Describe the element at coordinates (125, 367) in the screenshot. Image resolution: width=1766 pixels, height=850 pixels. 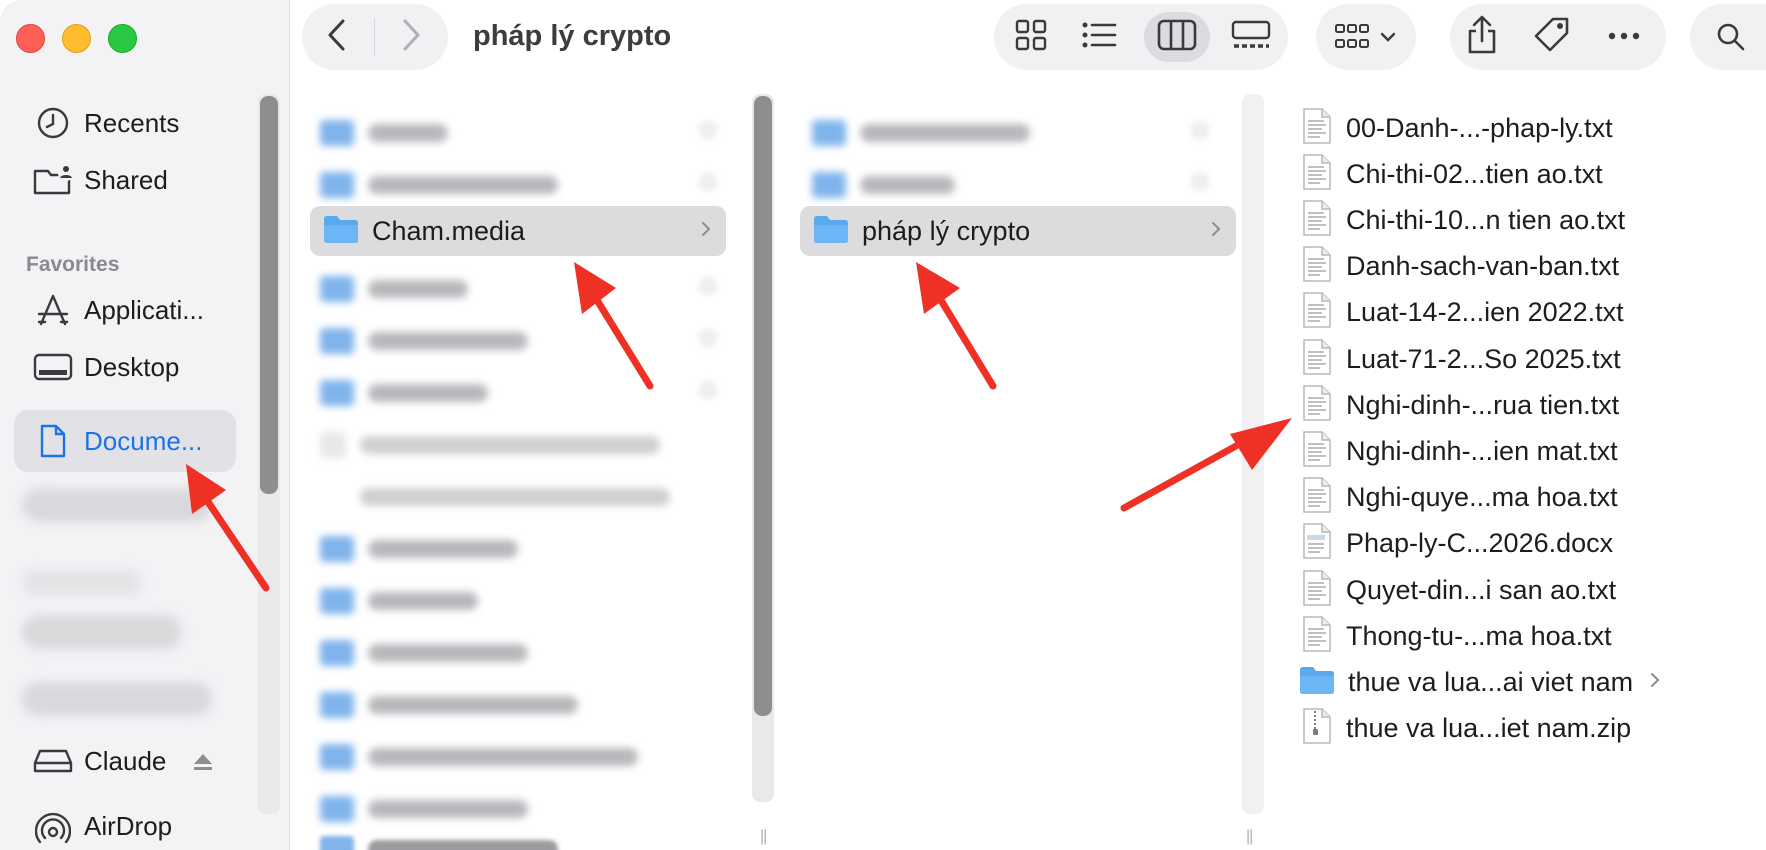
I see `sidebar-item-desktop: Desktop` at that location.